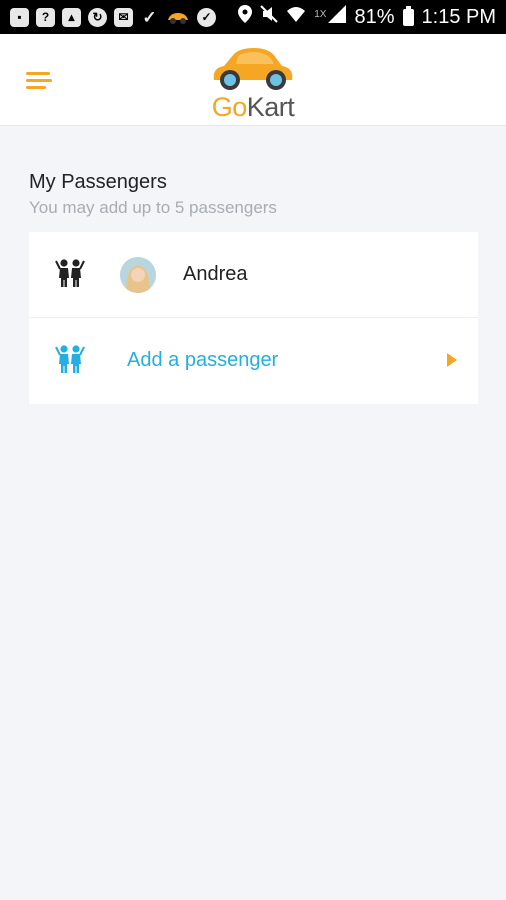 The image size is (506, 900). Describe the element at coordinates (138, 275) in the screenshot. I see `passenger-avatar` at that location.